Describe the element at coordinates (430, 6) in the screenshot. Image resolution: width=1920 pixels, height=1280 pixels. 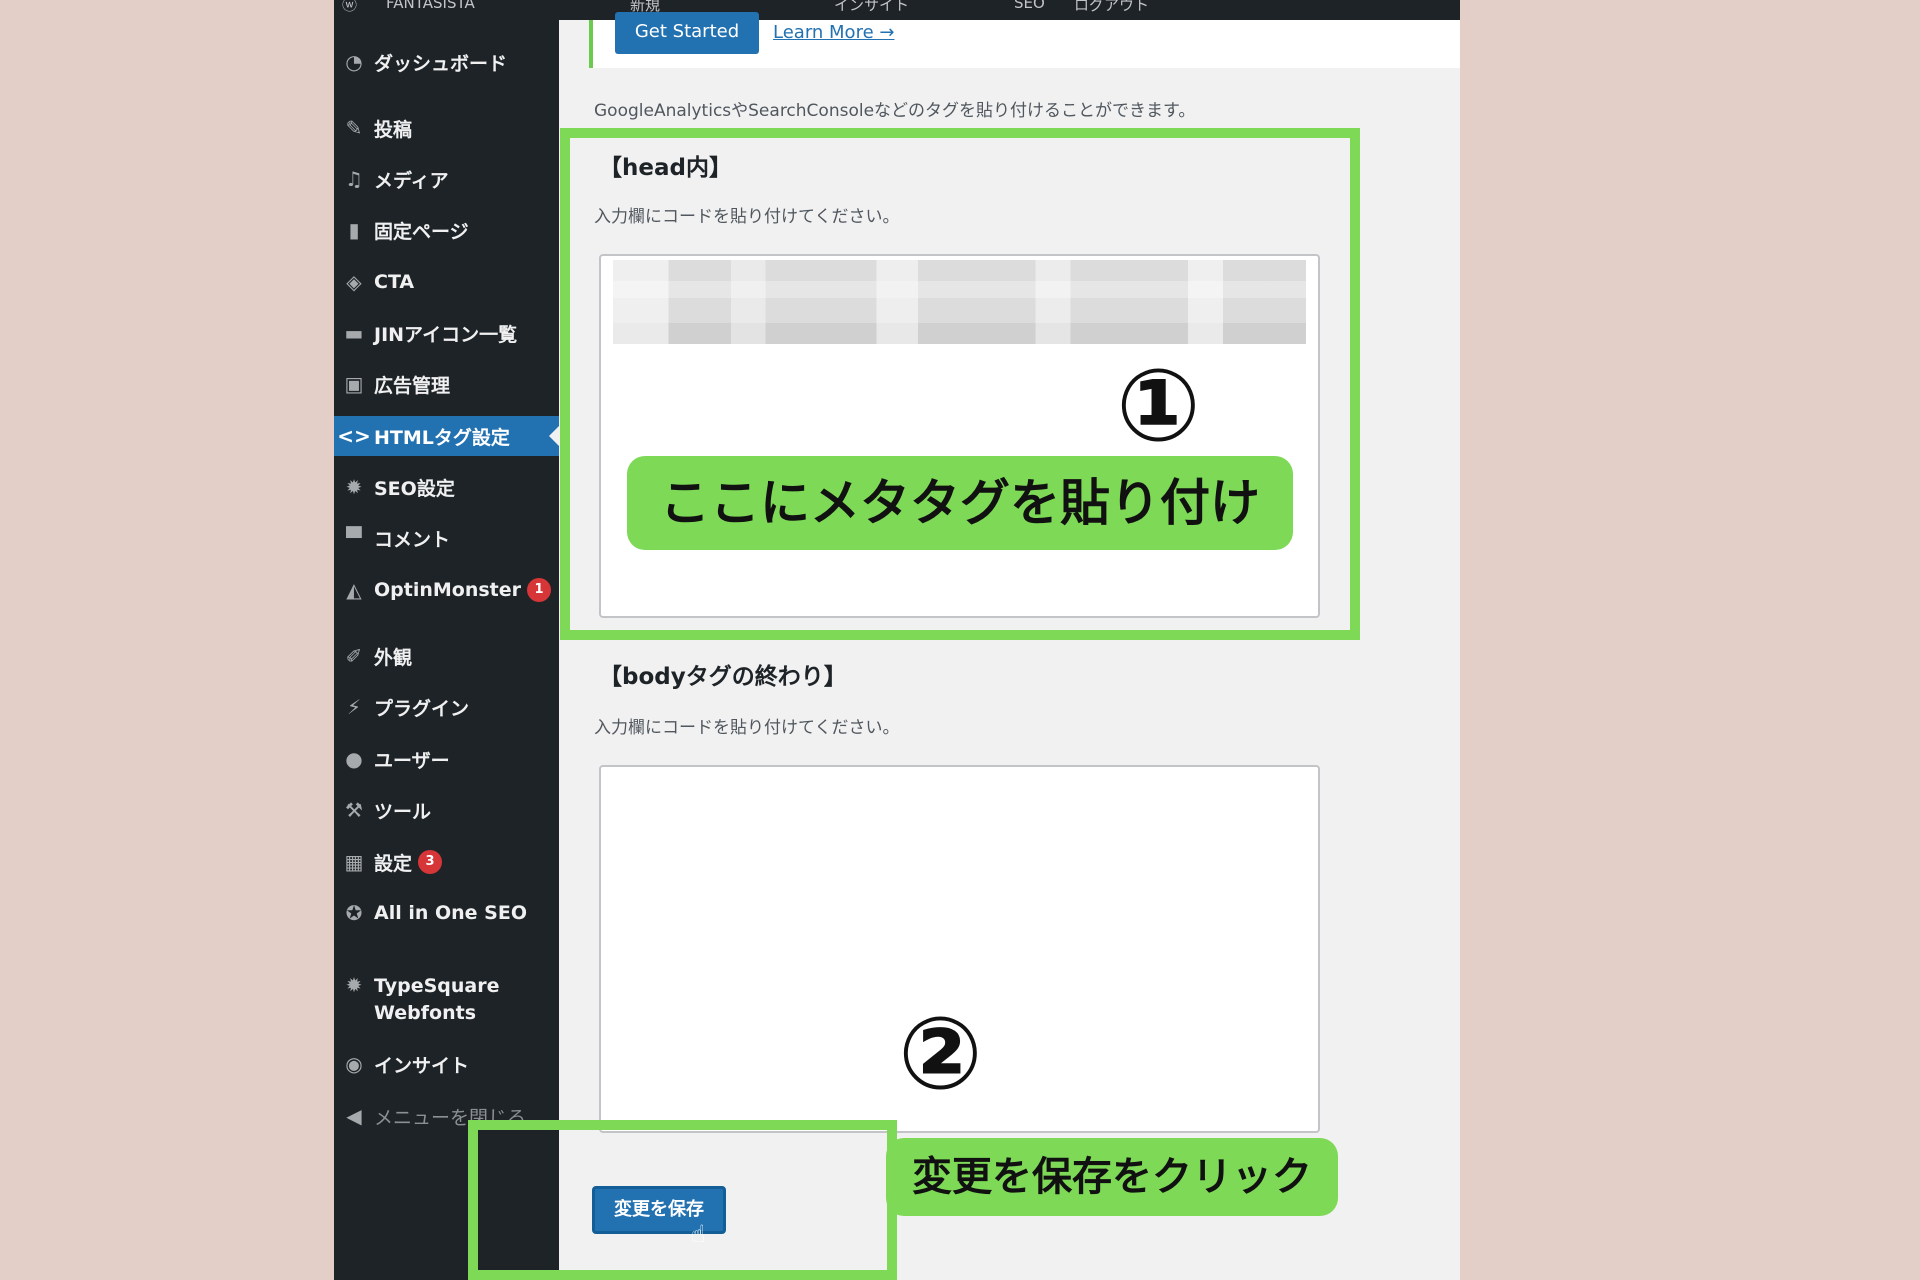
I see `site-name-link: FANTASISTA` at that location.